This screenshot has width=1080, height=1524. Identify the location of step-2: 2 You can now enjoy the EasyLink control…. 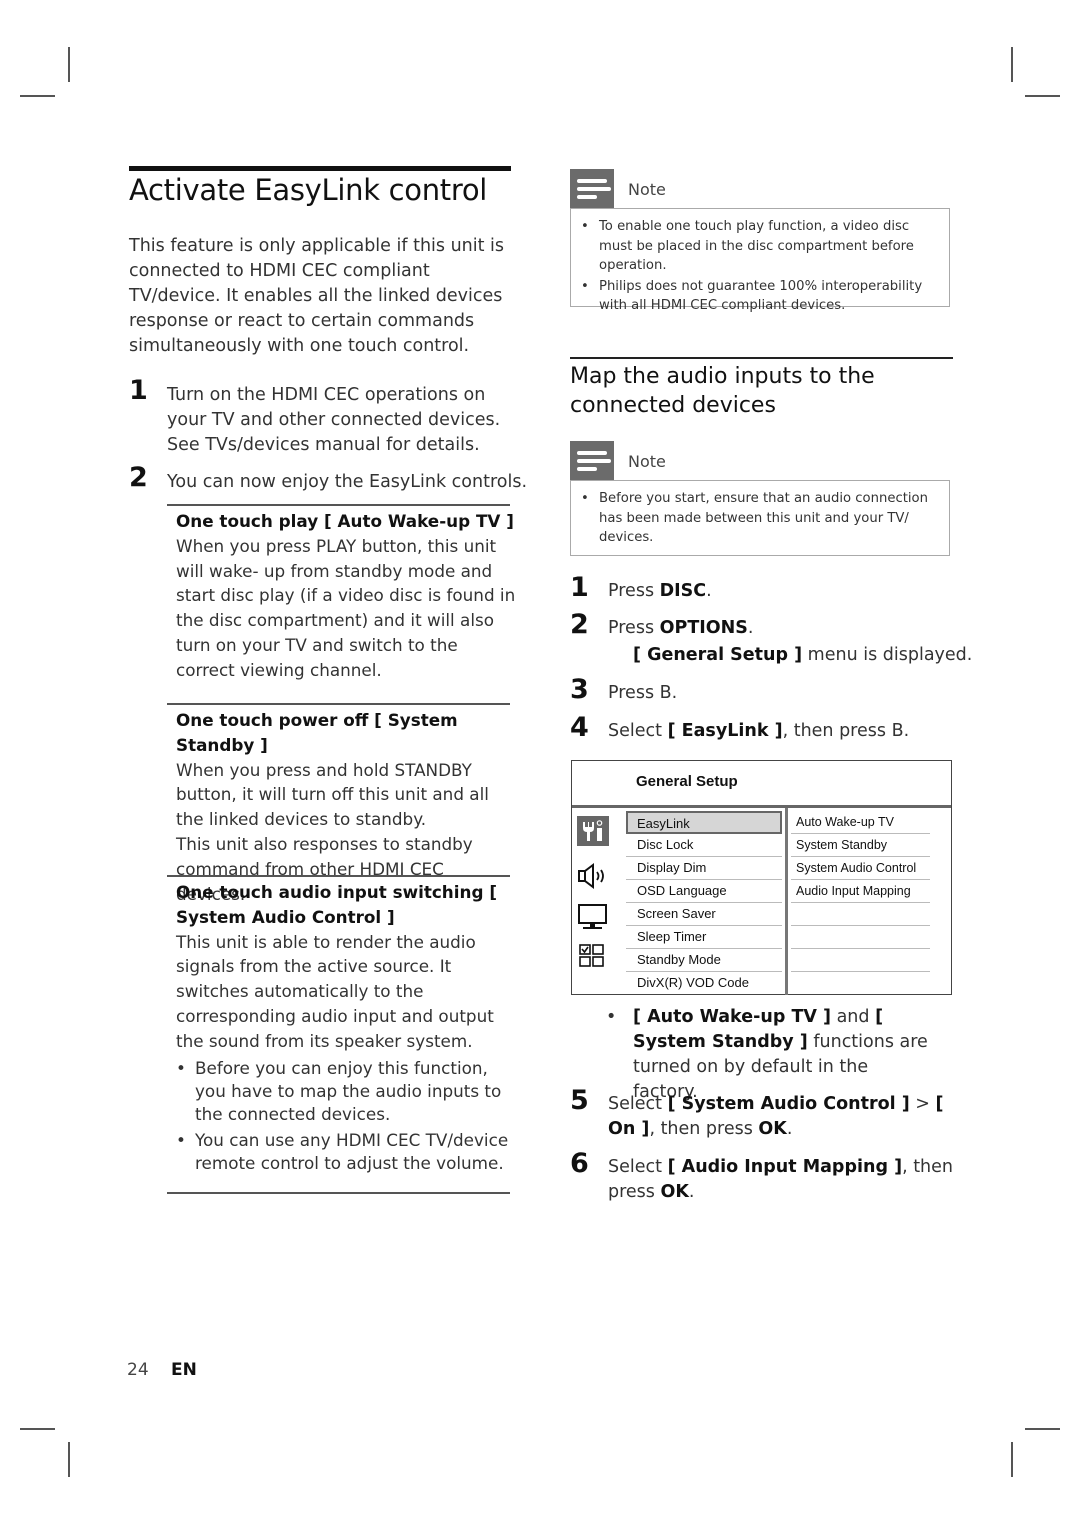
(328, 479).